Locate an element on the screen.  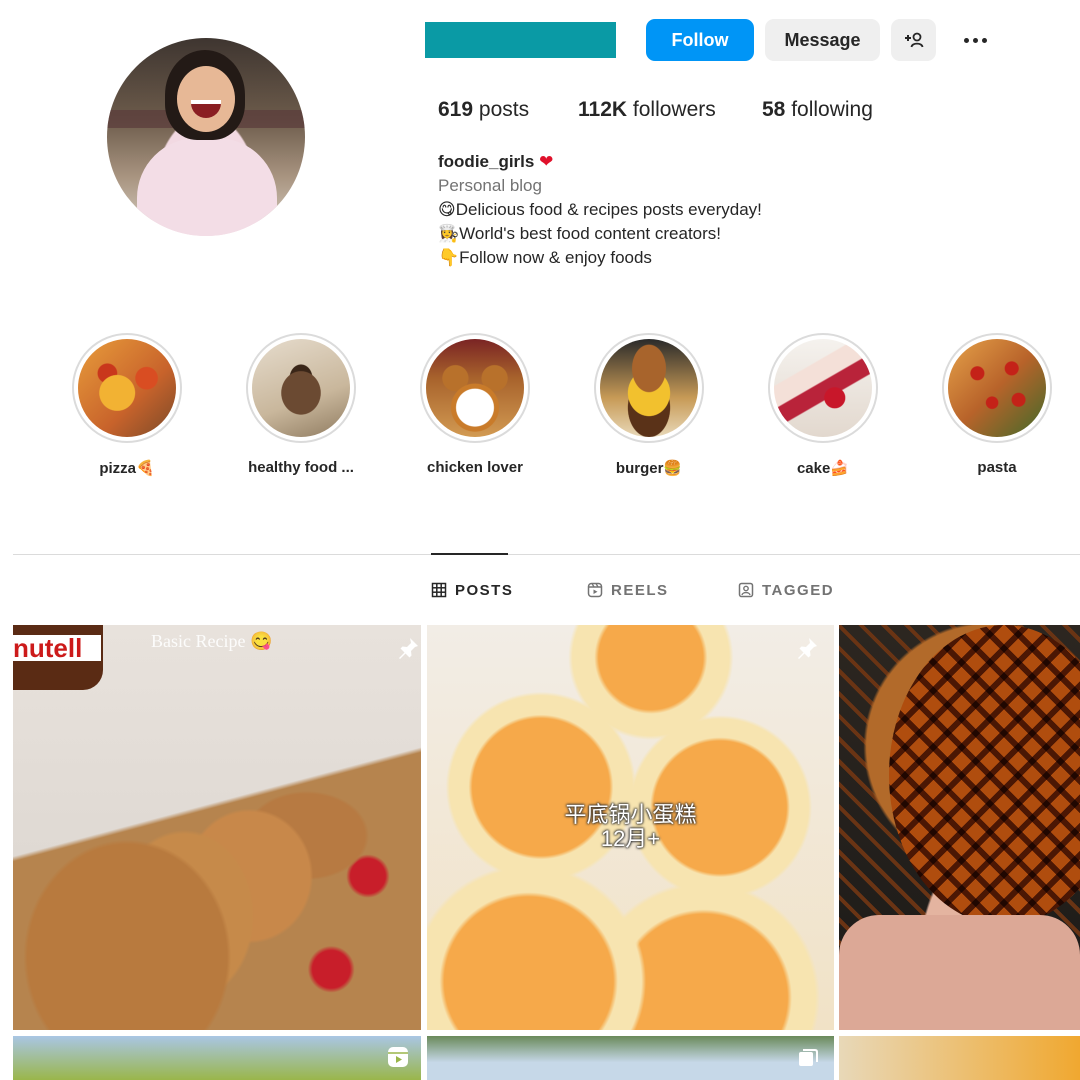
highlight-label: burger🍔 is located at coordinates (649, 468).